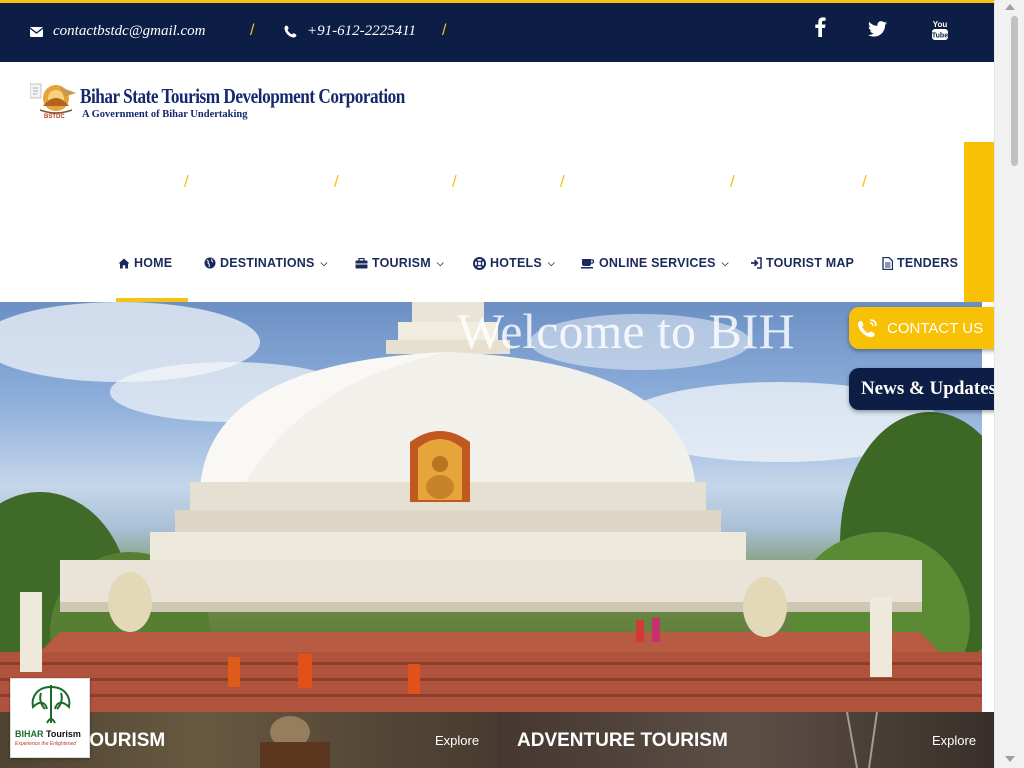  What do you see at coordinates (626, 331) in the screenshot?
I see `hero-title: Welcome to BIH` at bounding box center [626, 331].